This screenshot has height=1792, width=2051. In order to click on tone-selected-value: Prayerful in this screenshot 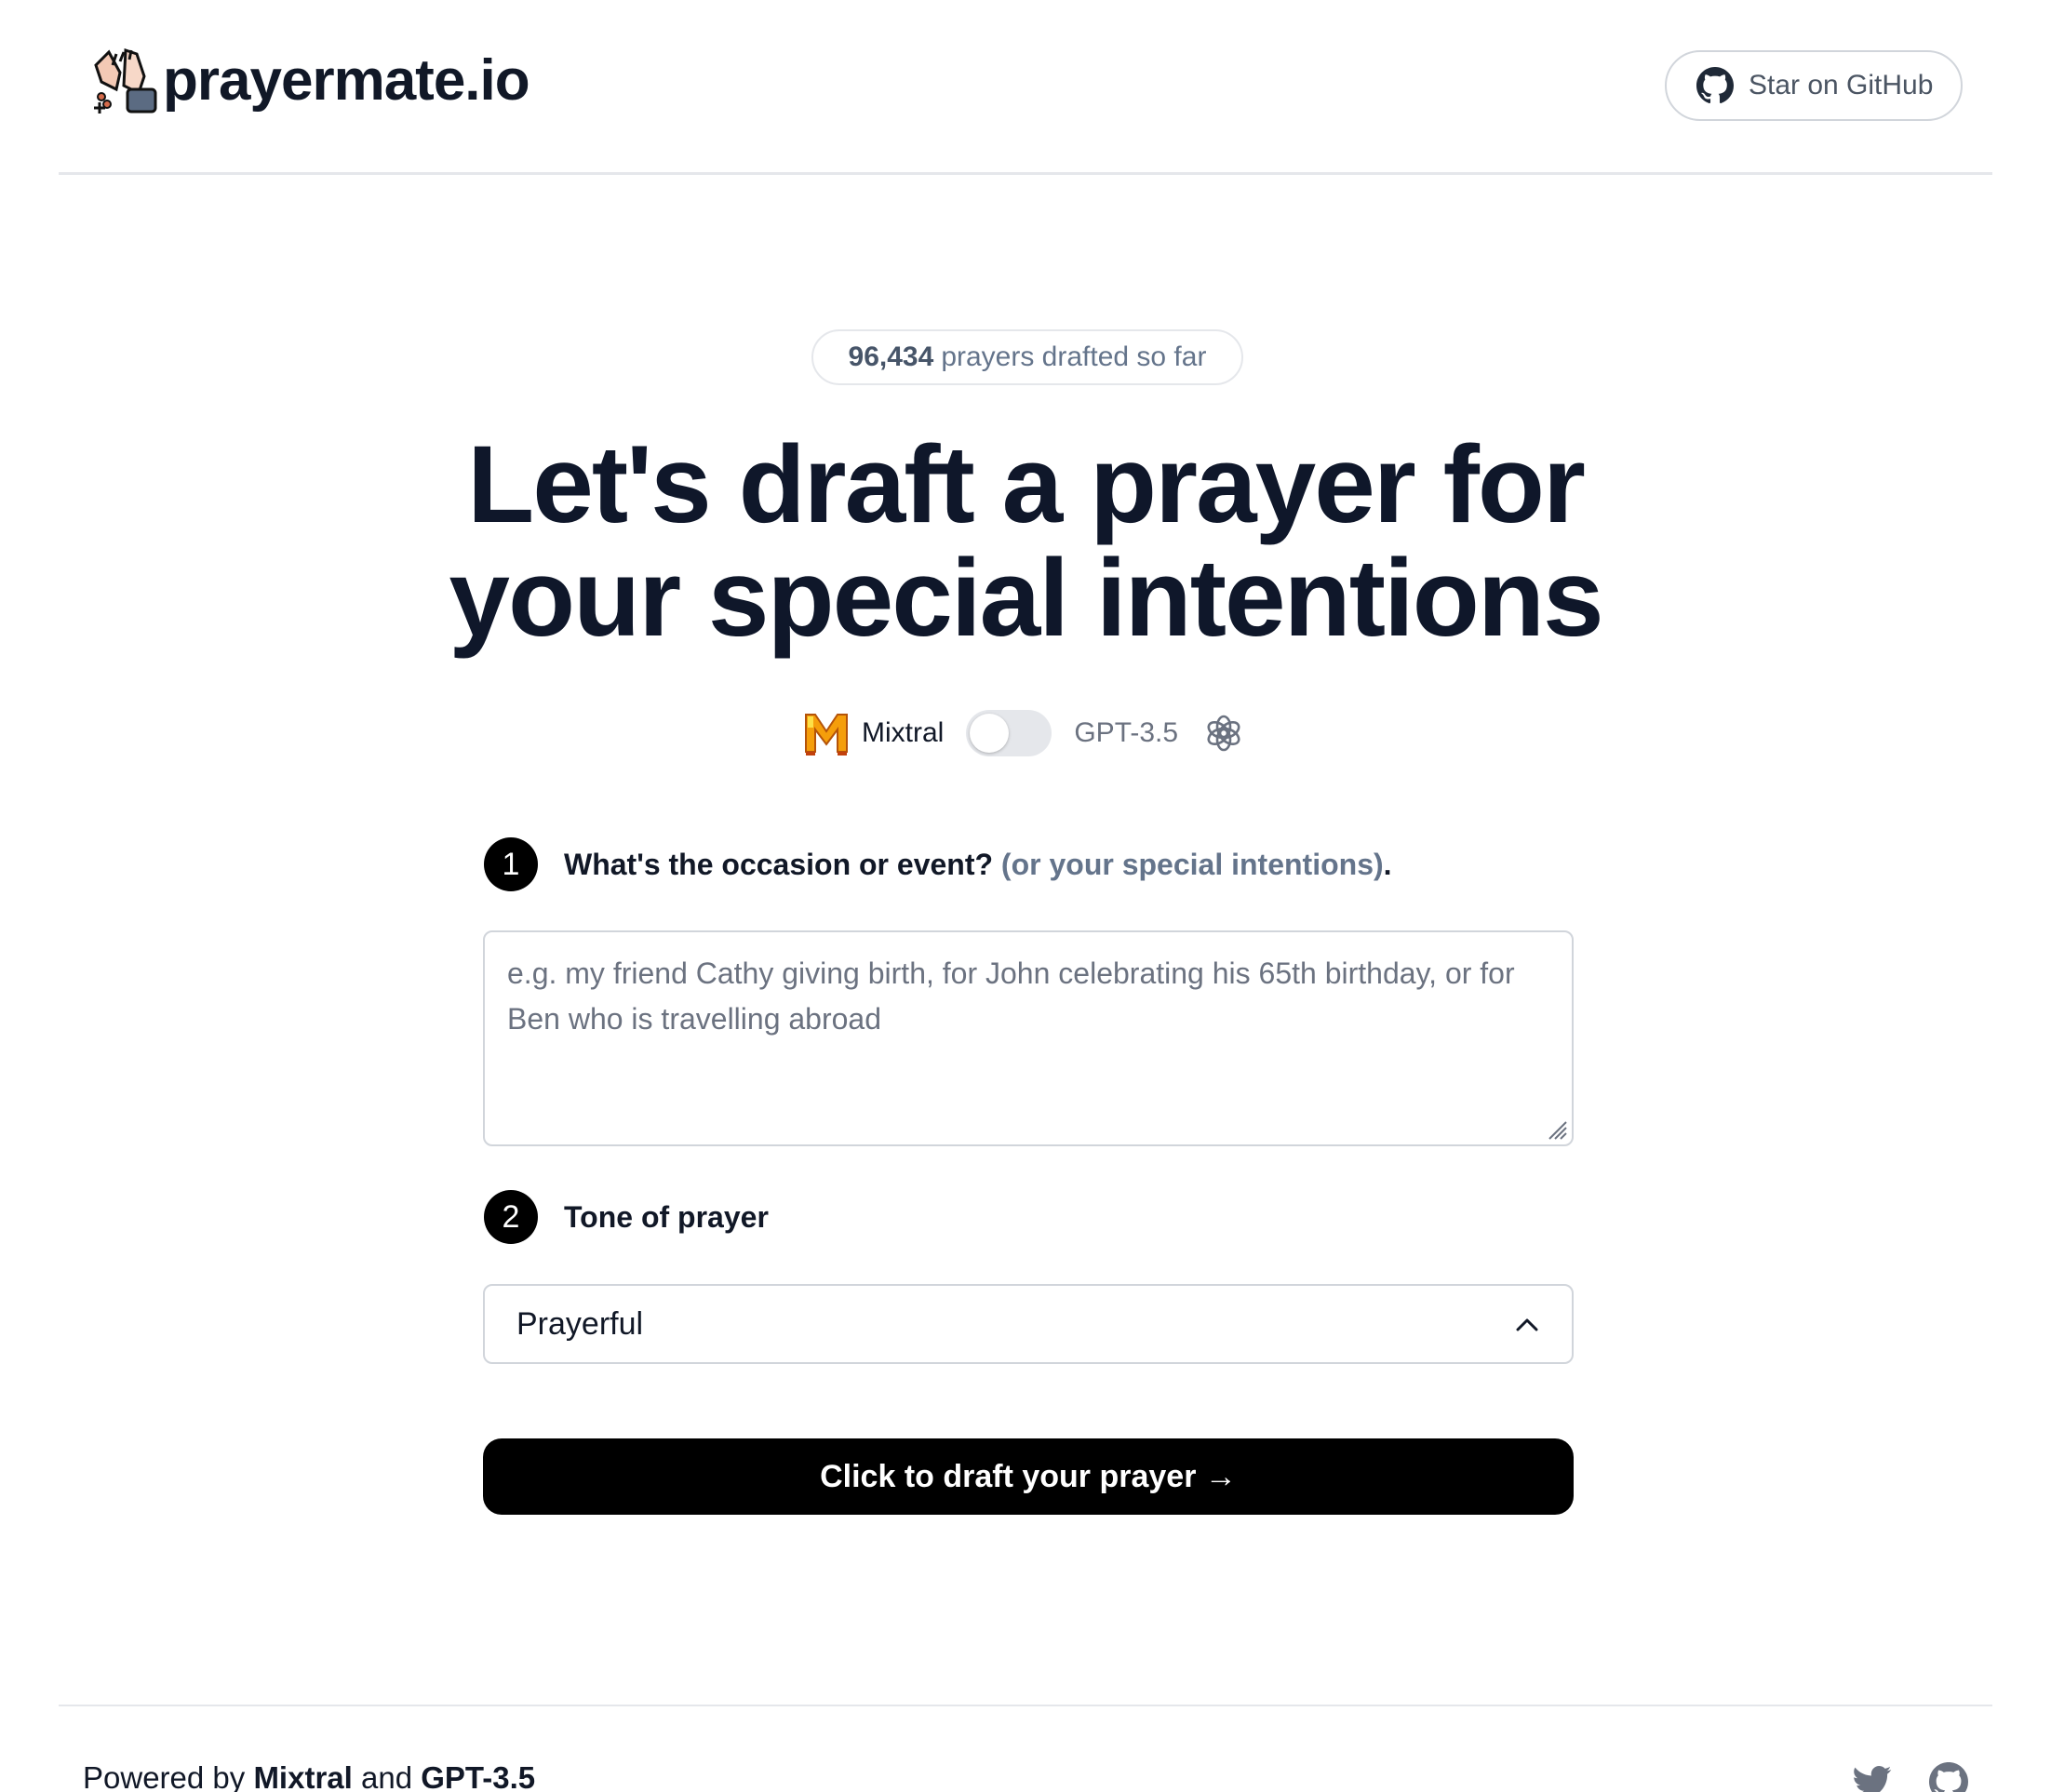, I will do `click(580, 1324)`.